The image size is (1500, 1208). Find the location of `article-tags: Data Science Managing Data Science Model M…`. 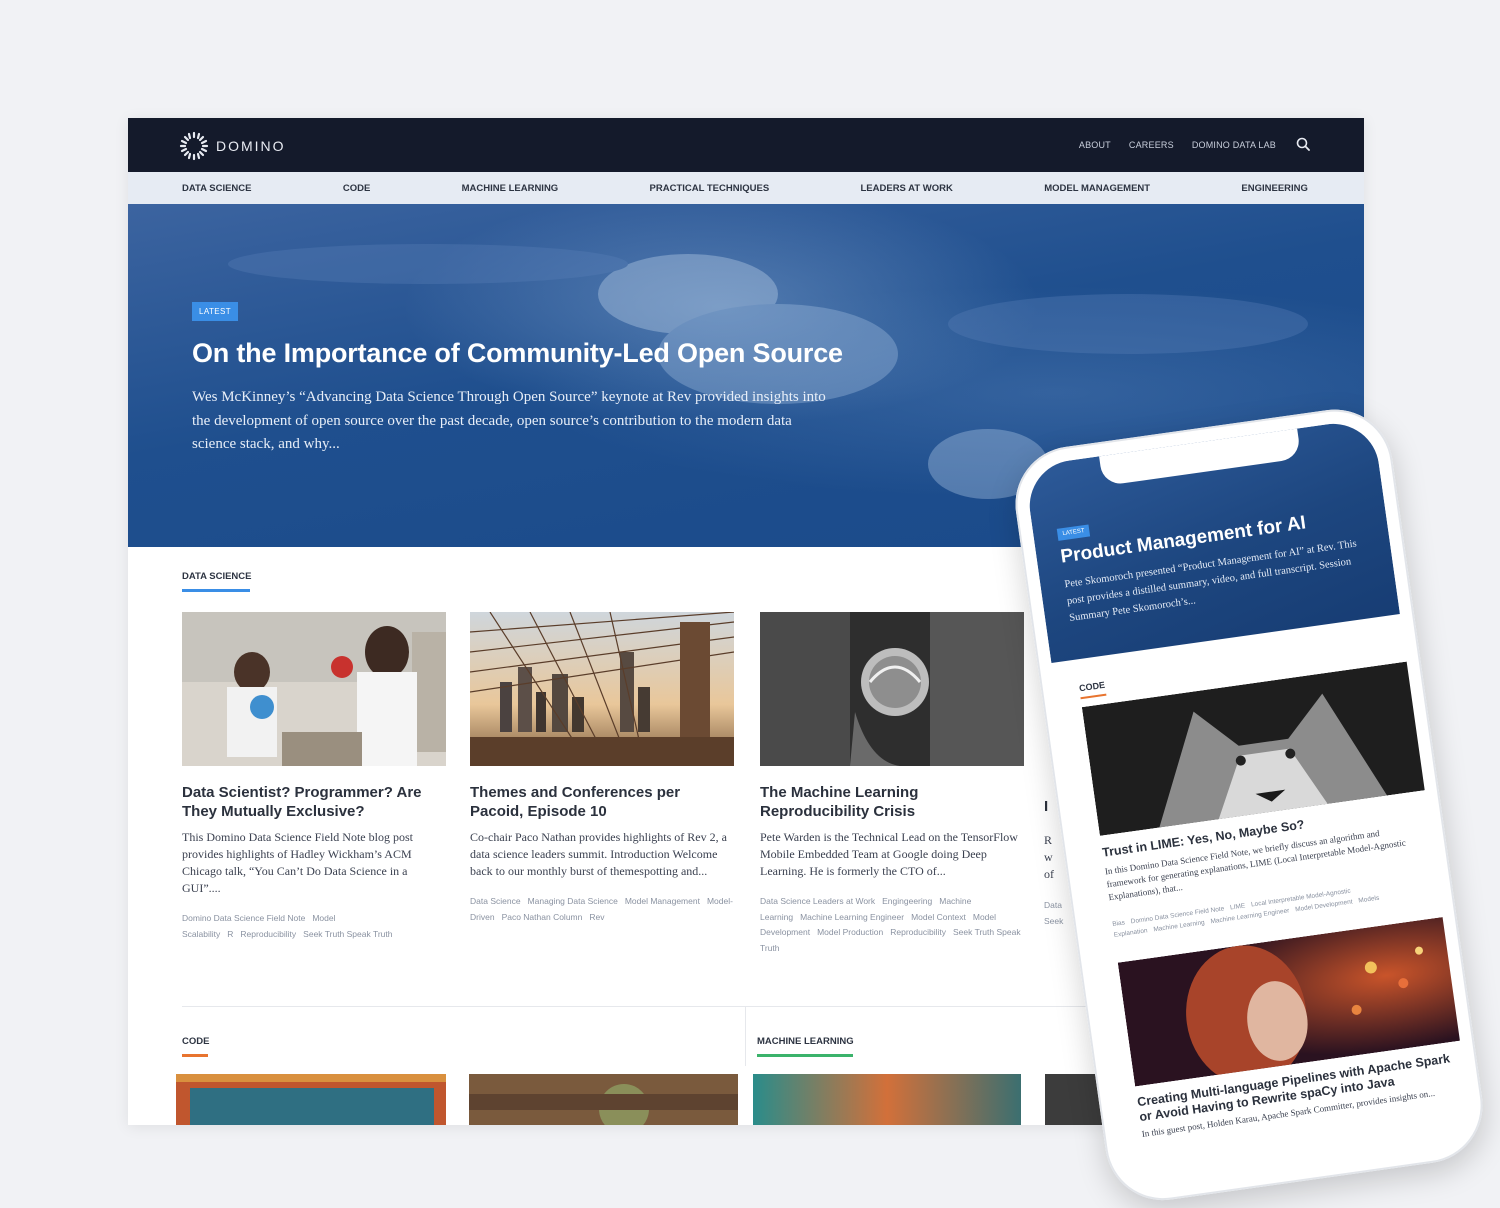

article-tags: Data Science Managing Data Science Model M… is located at coordinates (603, 909).